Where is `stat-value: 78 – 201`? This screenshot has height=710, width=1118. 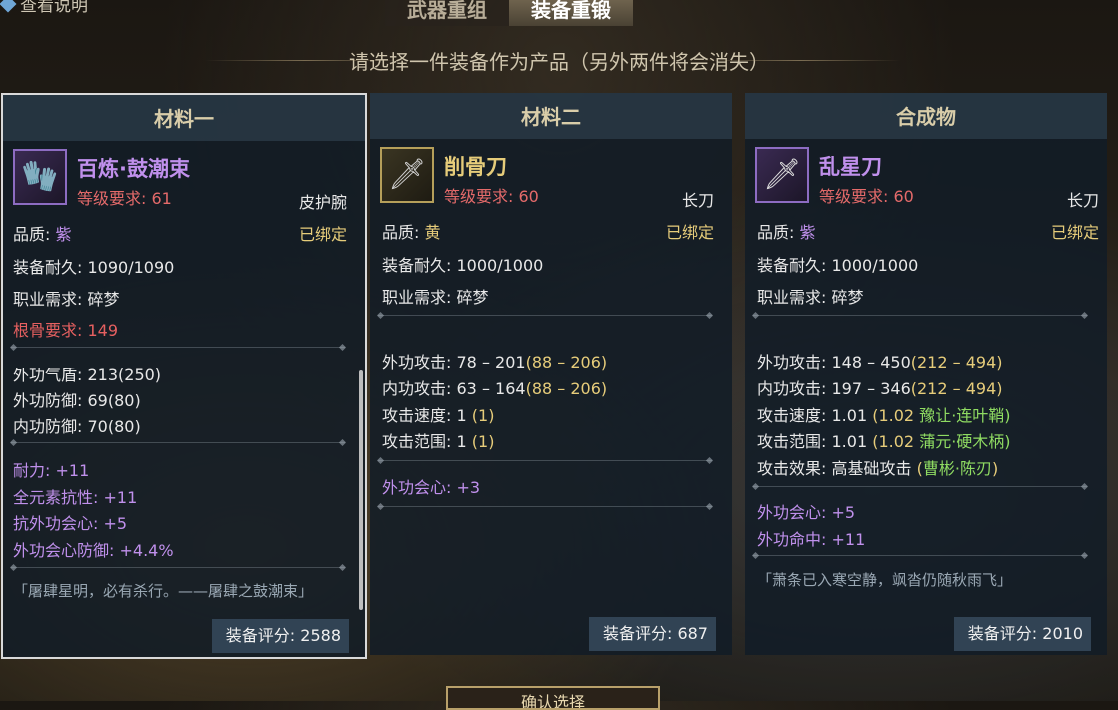 stat-value: 78 – 201 is located at coordinates (491, 362).